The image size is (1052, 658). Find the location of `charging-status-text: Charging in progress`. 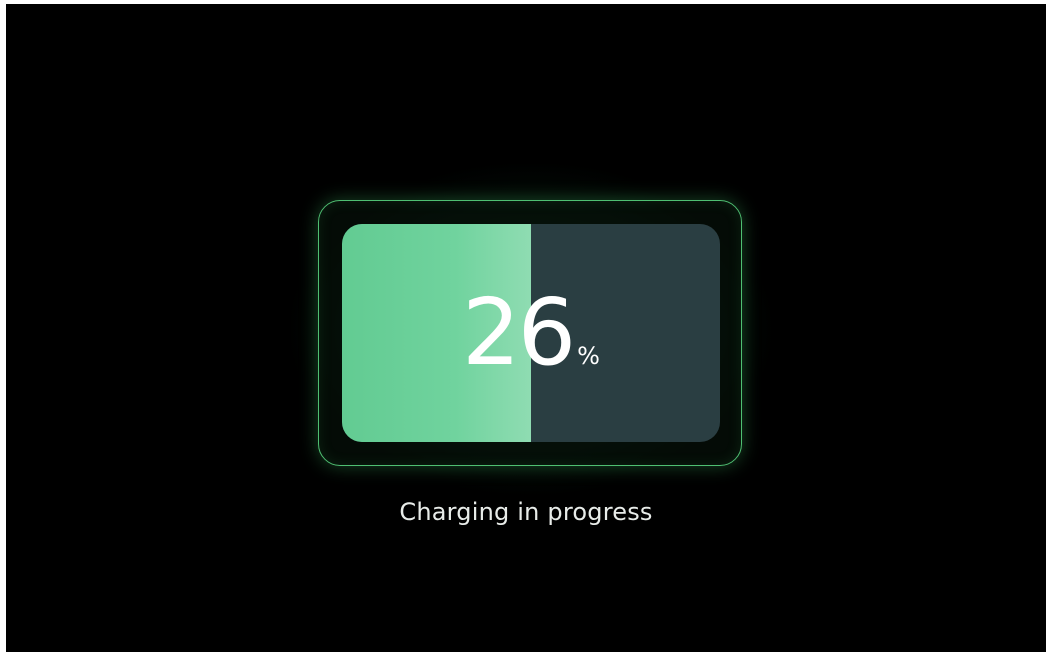

charging-status-text: Charging in progress is located at coordinates (526, 512).